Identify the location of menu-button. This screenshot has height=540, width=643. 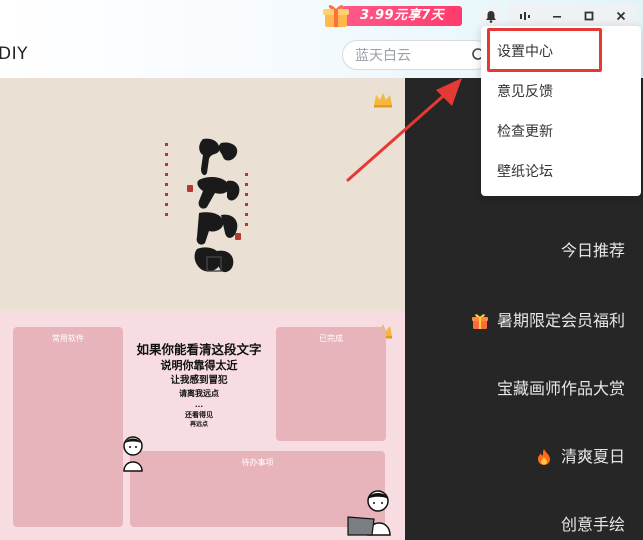
(525, 16).